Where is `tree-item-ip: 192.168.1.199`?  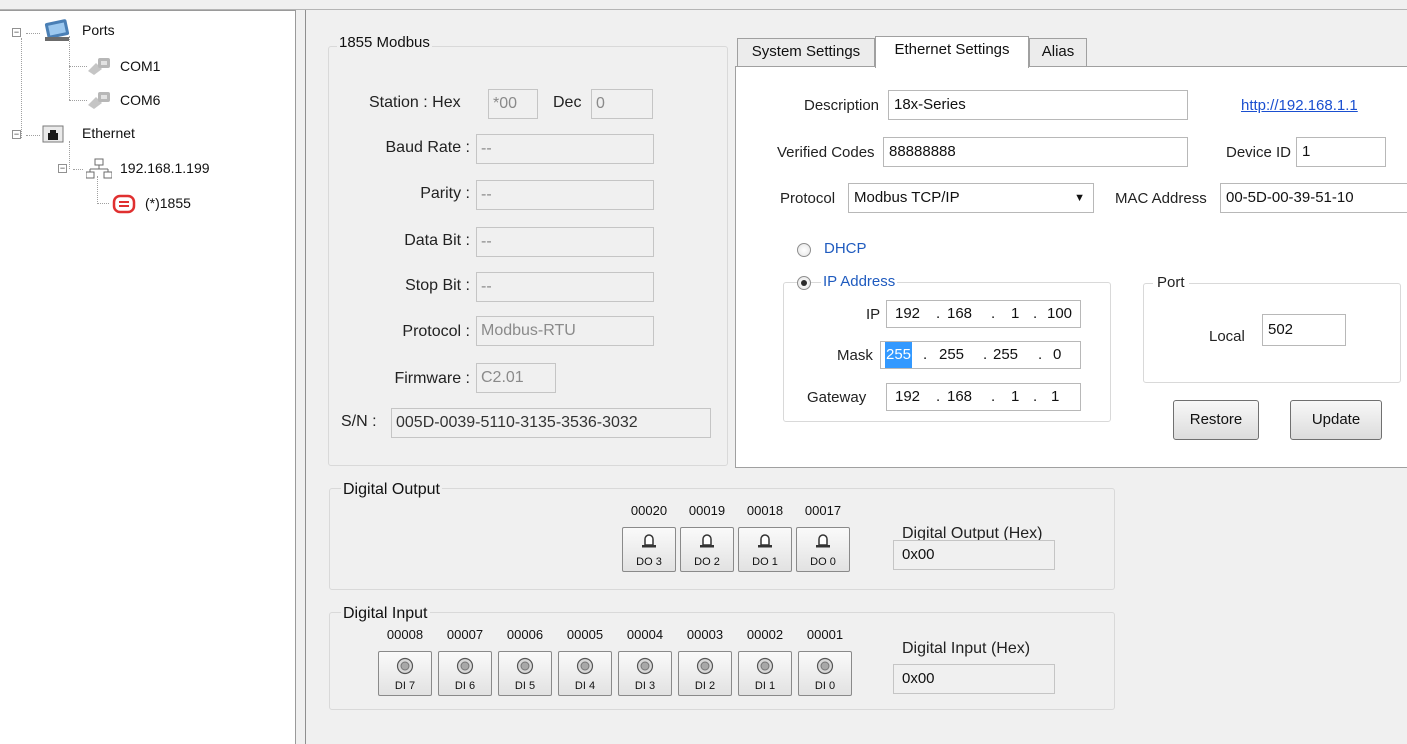
tree-item-ip: 192.168.1.199 is located at coordinates (165, 168).